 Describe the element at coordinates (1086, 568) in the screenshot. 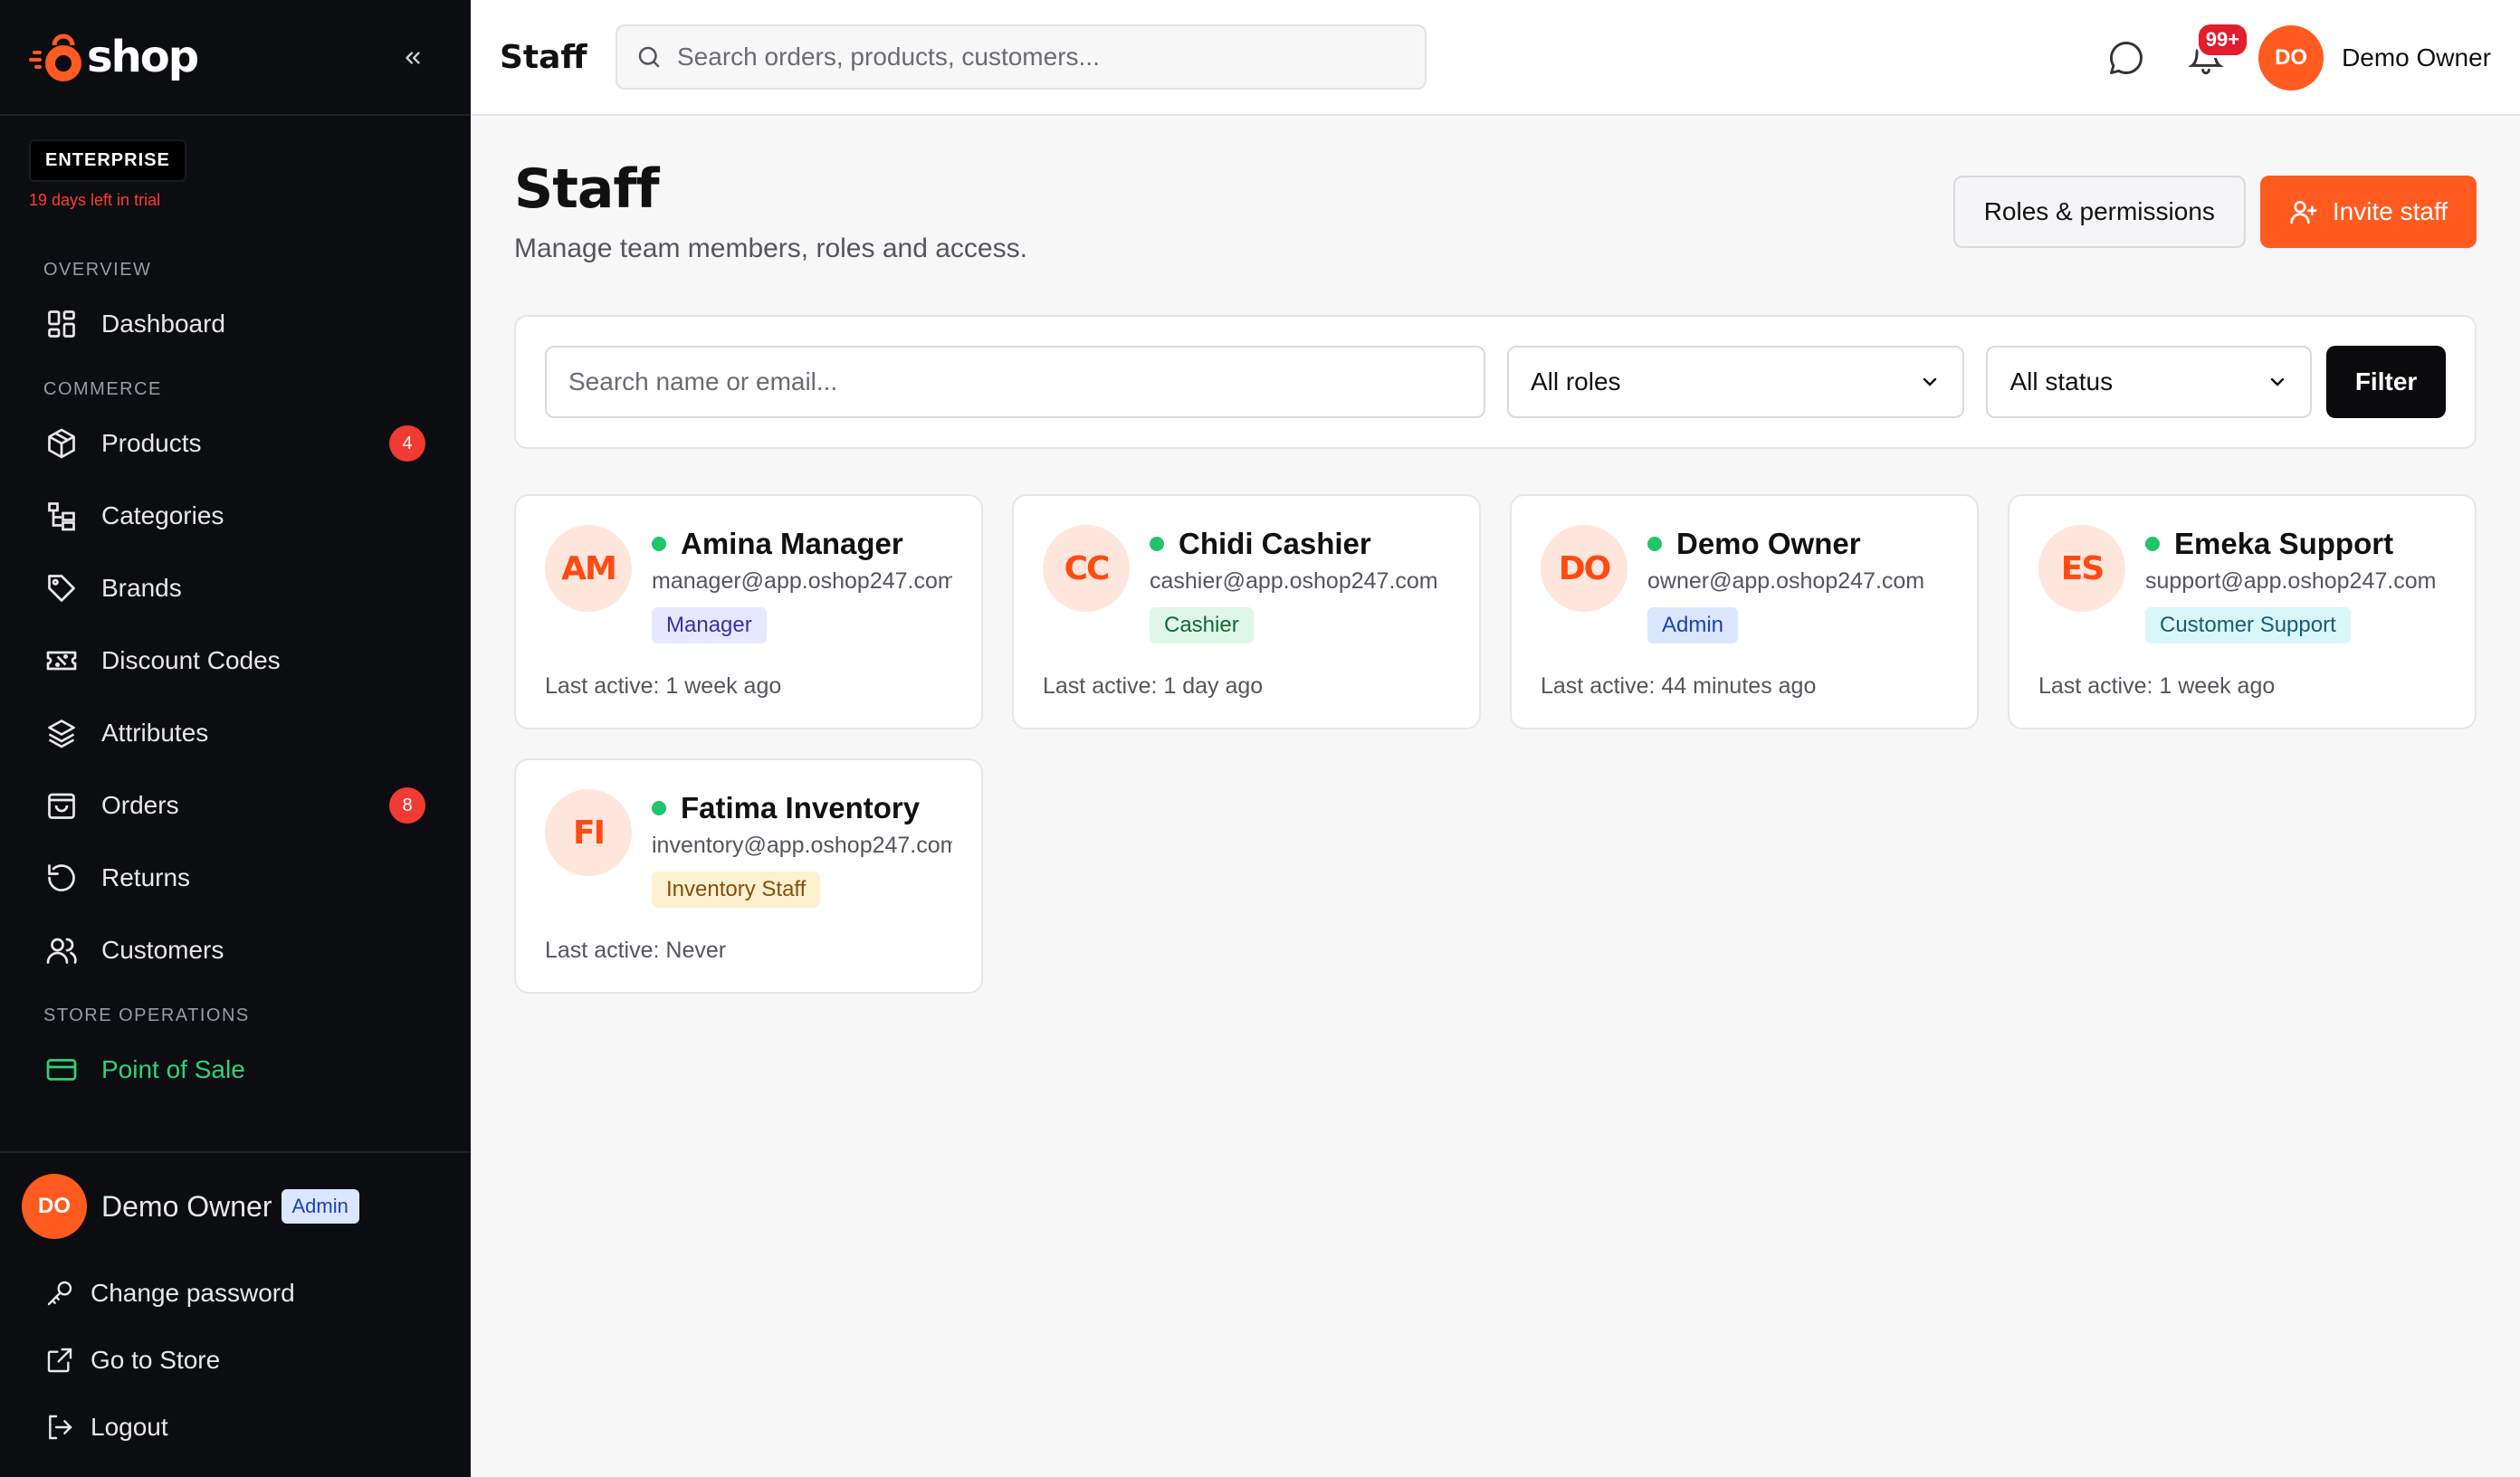

I see `staff-initials-avatar: CC` at that location.